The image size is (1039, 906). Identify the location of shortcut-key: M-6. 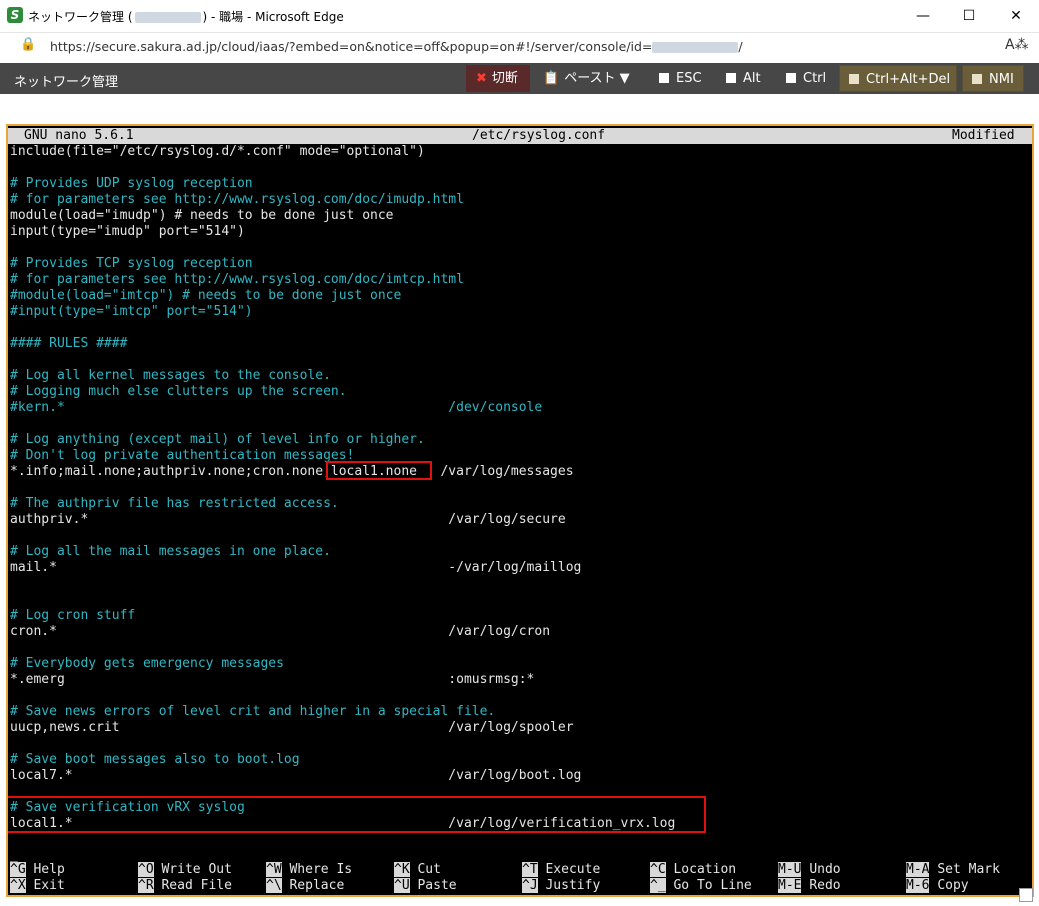
(918, 885).